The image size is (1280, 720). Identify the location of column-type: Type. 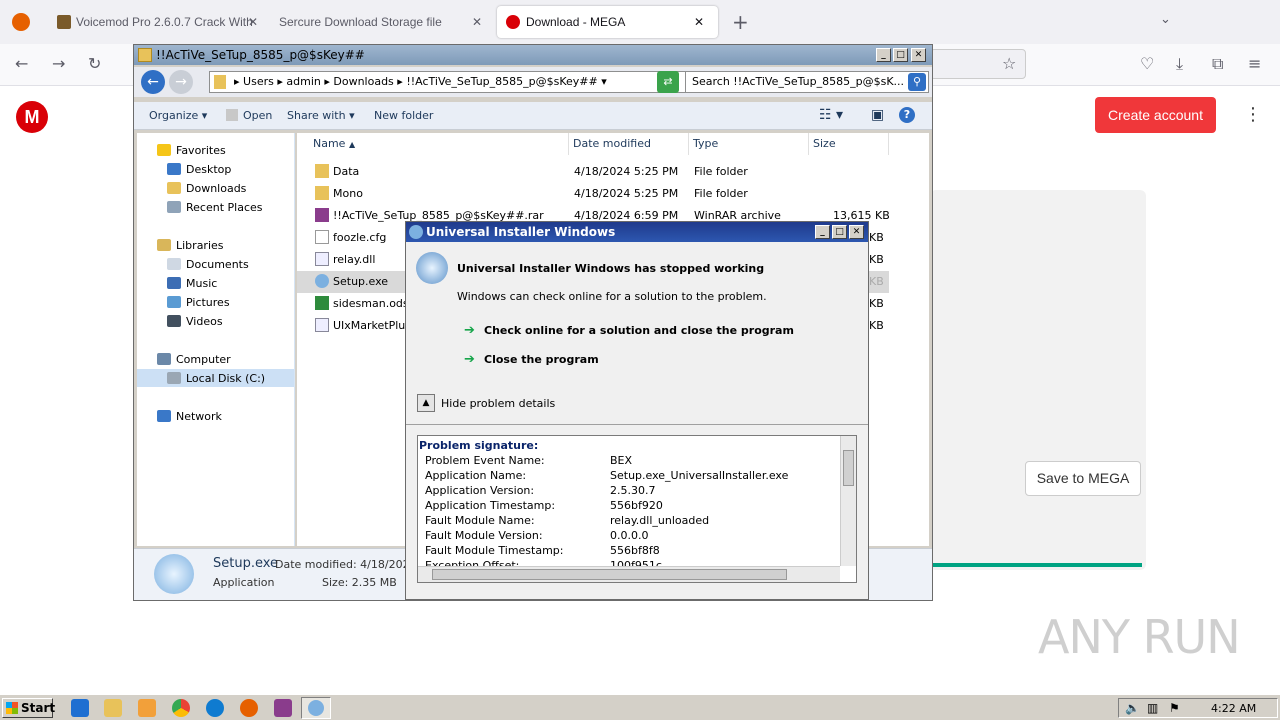
(749, 144).